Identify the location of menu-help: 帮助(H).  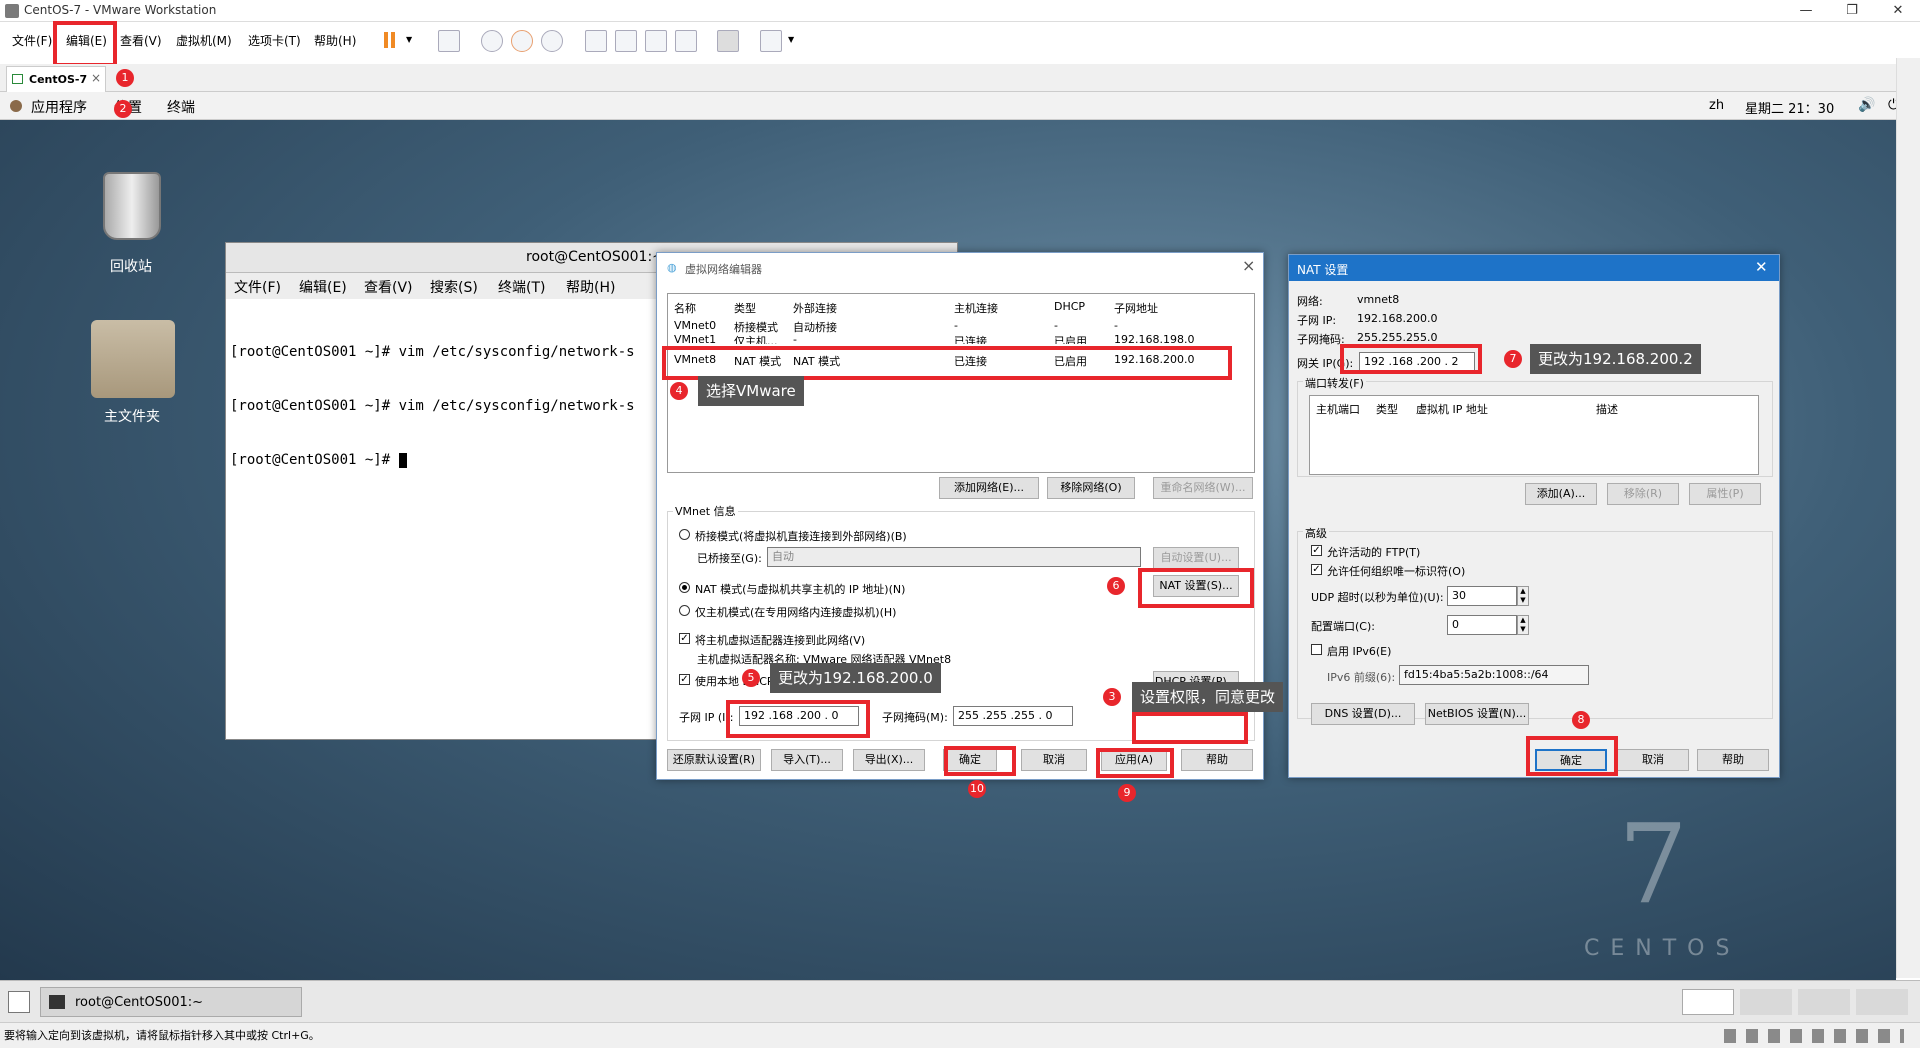
(335, 40).